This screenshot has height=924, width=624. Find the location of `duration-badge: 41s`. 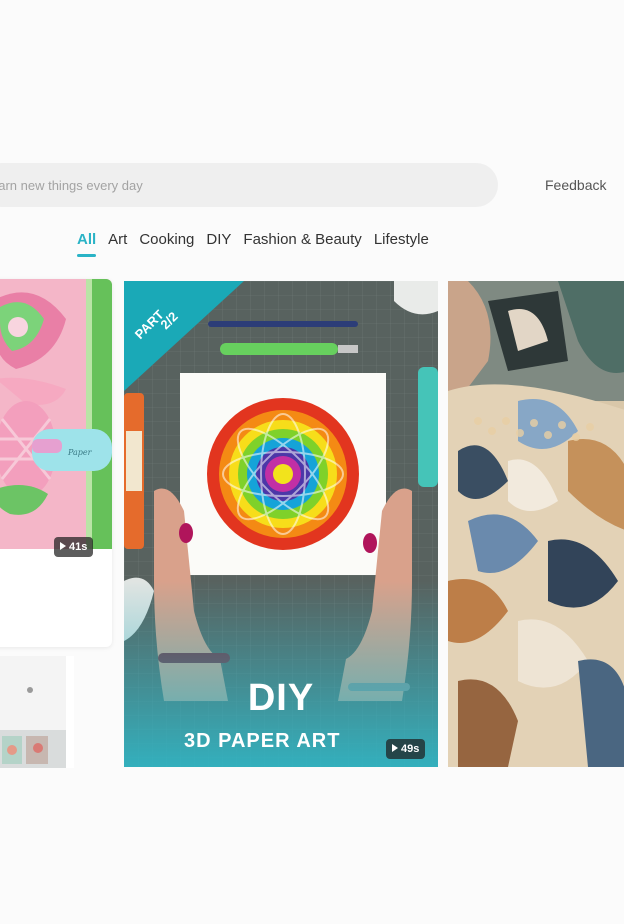

duration-badge: 41s is located at coordinates (74, 547).